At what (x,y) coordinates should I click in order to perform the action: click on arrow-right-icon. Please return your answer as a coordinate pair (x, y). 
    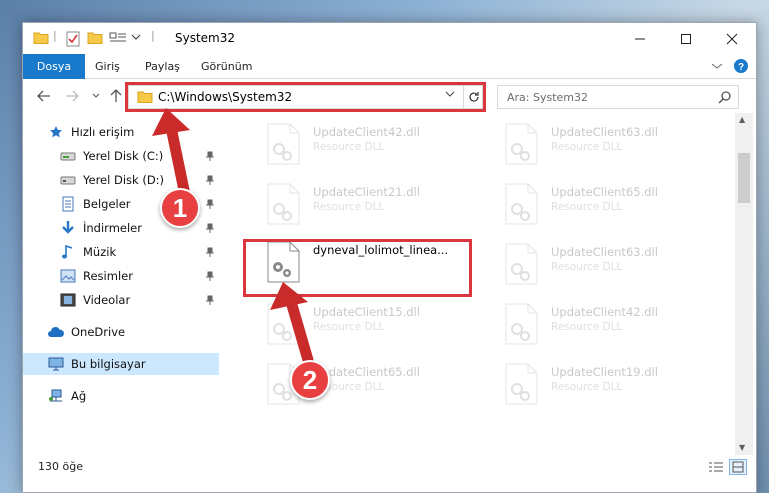
    Looking at the image, I should click on (72, 96).